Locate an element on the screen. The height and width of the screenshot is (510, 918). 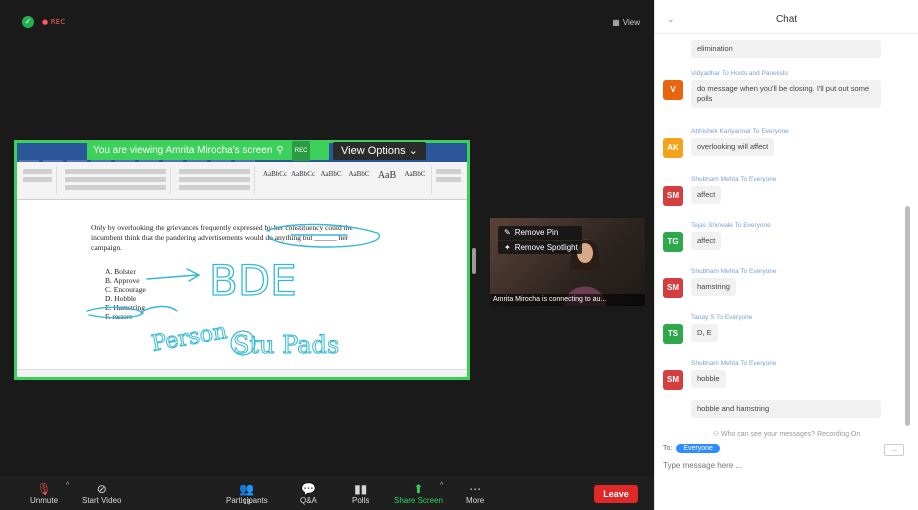
chat-message: Tejas Shinvale To Everyone TG affect is located at coordinates (778, 237).